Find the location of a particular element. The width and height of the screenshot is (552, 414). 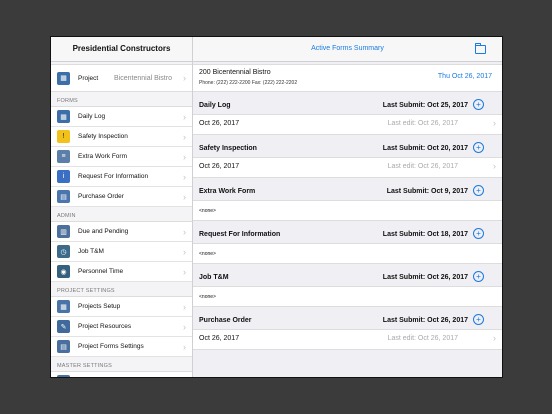

resources-icon: ✎ is located at coordinates (63, 326).